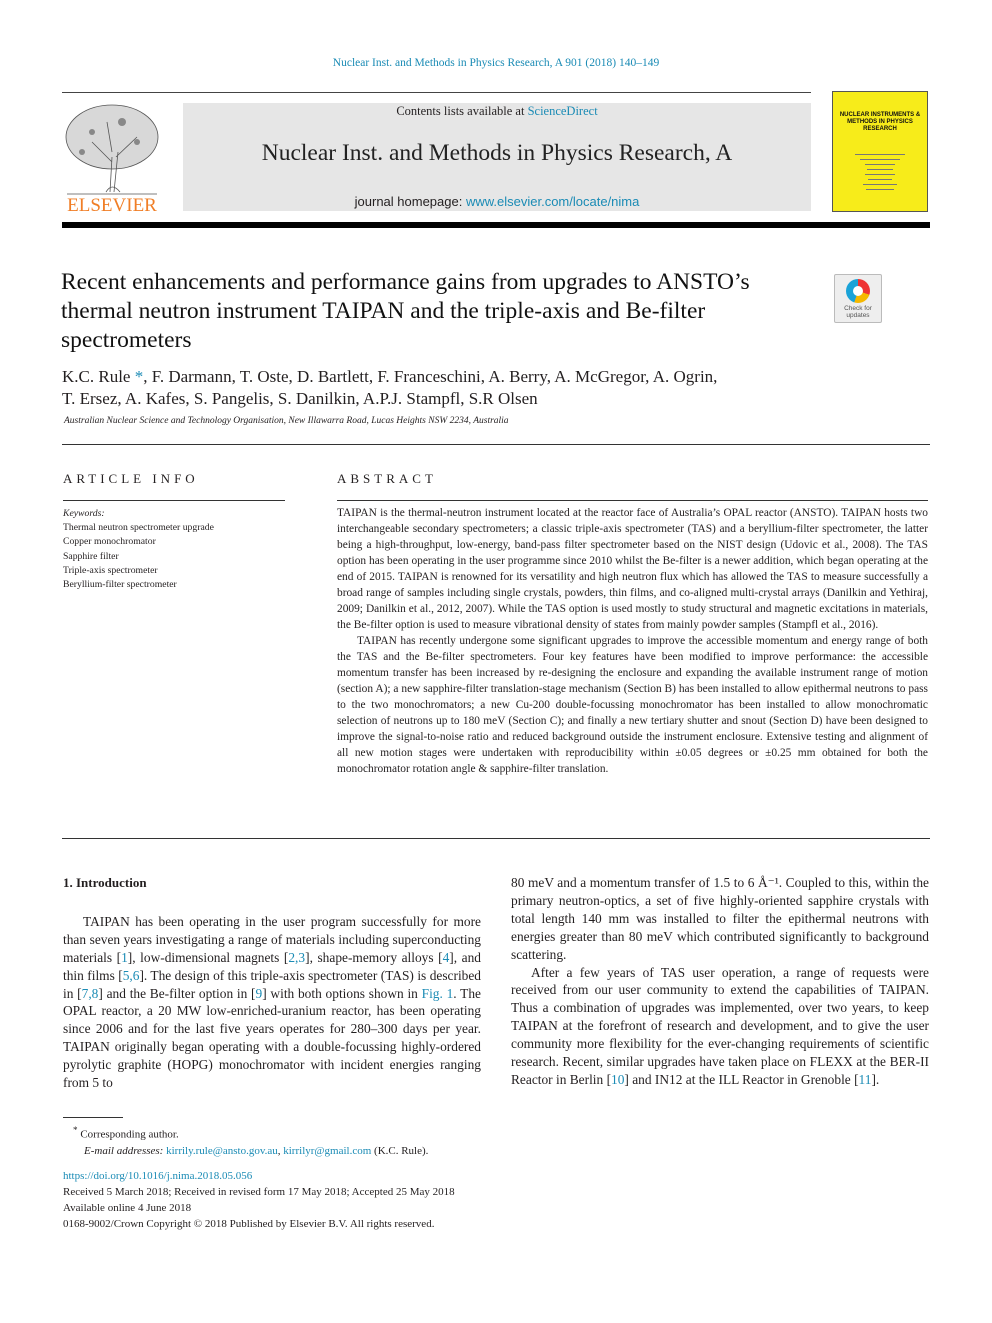 Image resolution: width=992 pixels, height=1323 pixels. Describe the element at coordinates (131, 975) in the screenshot. I see `citation-link: 5,6` at that location.